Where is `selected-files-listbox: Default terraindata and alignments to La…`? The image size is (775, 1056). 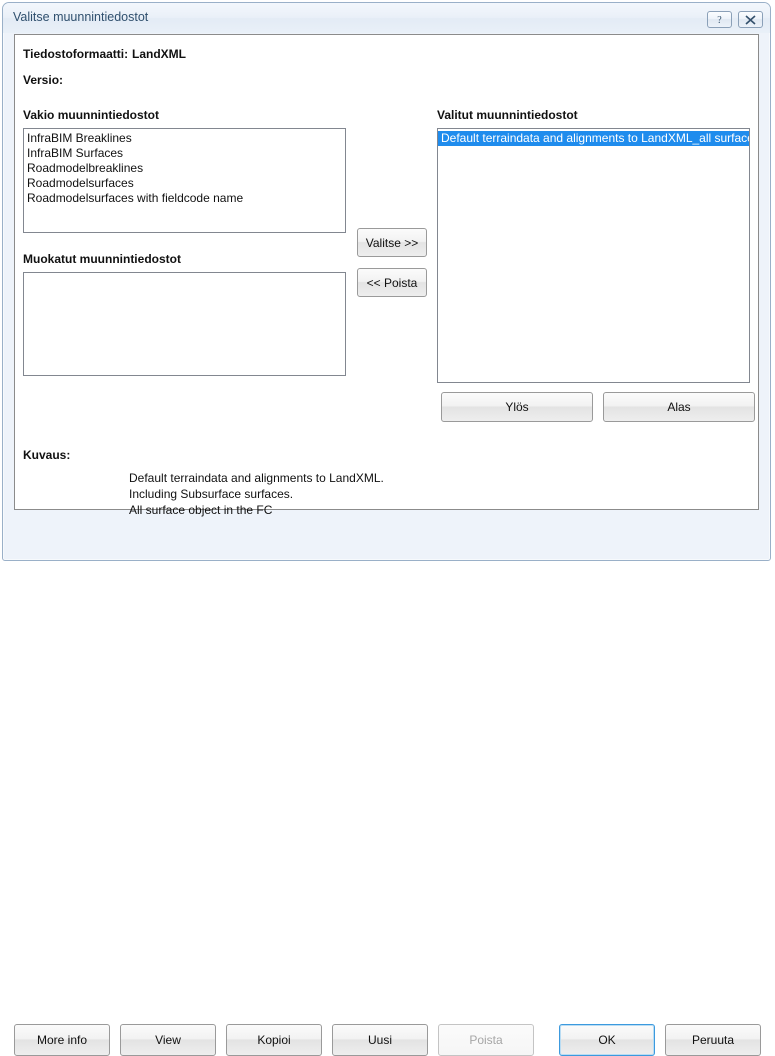 selected-files-listbox: Default terraindata and alignments to La… is located at coordinates (593, 255).